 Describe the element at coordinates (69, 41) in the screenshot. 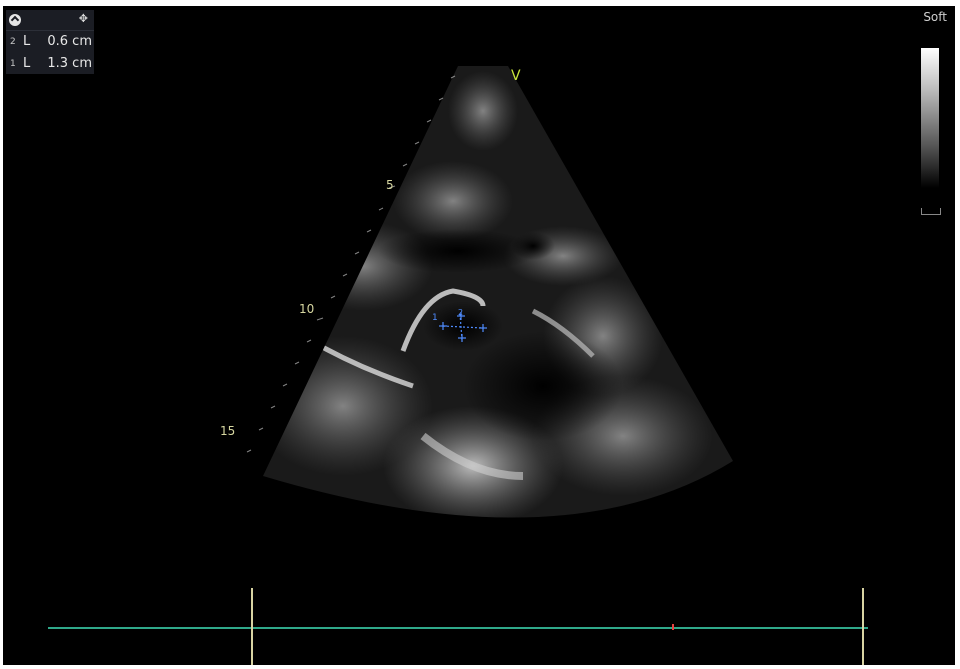

I see `measurement-value: 0.6 cm` at that location.